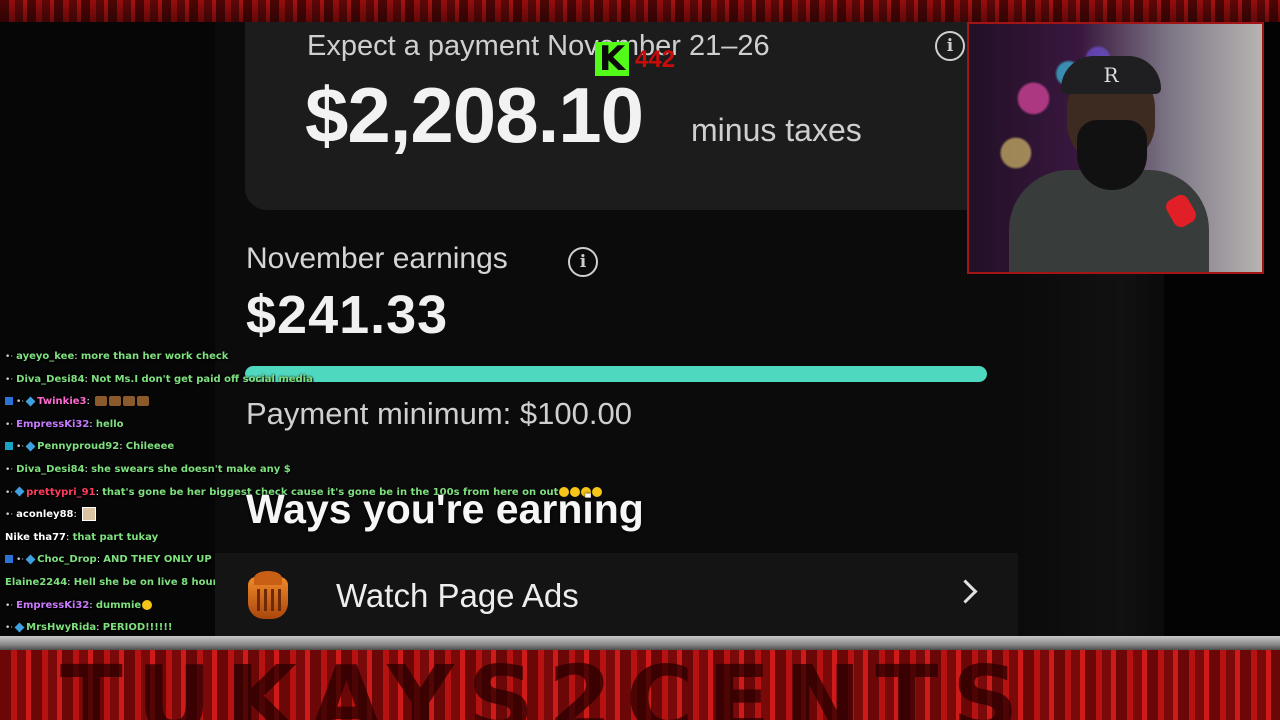 This screenshot has height=720, width=1280. Describe the element at coordinates (583, 262) in the screenshot. I see `earnings-info-icon: i` at that location.